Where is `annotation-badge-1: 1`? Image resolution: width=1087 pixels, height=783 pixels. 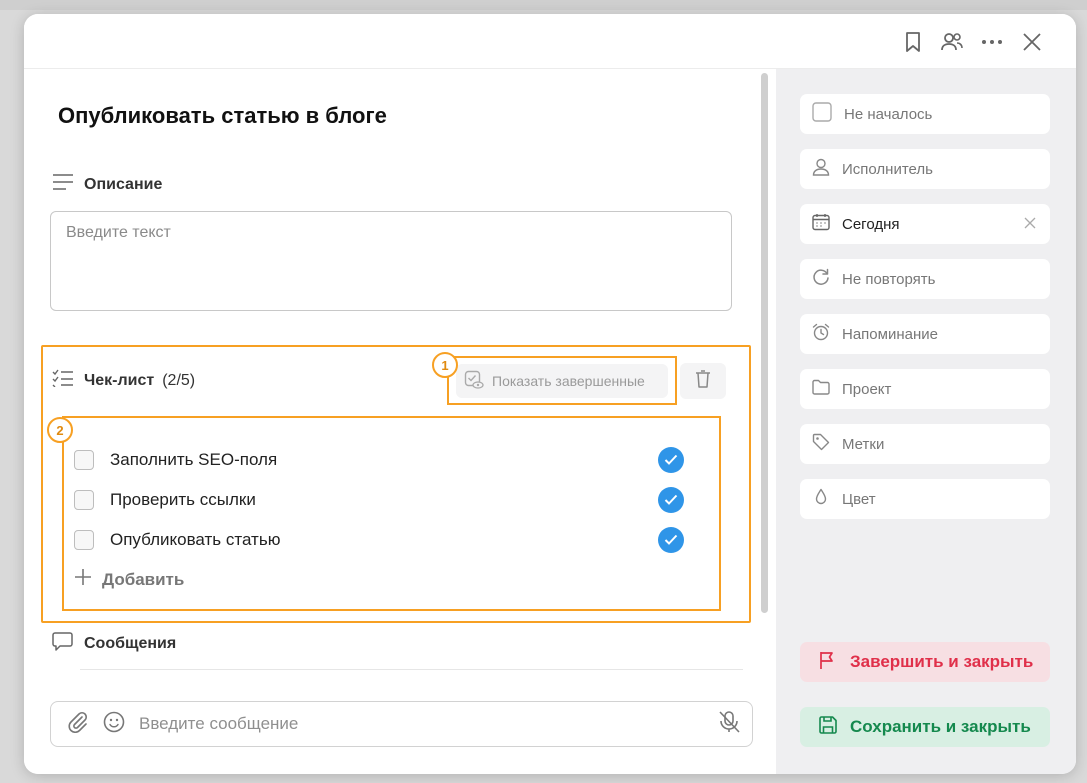 annotation-badge-1: 1 is located at coordinates (445, 365).